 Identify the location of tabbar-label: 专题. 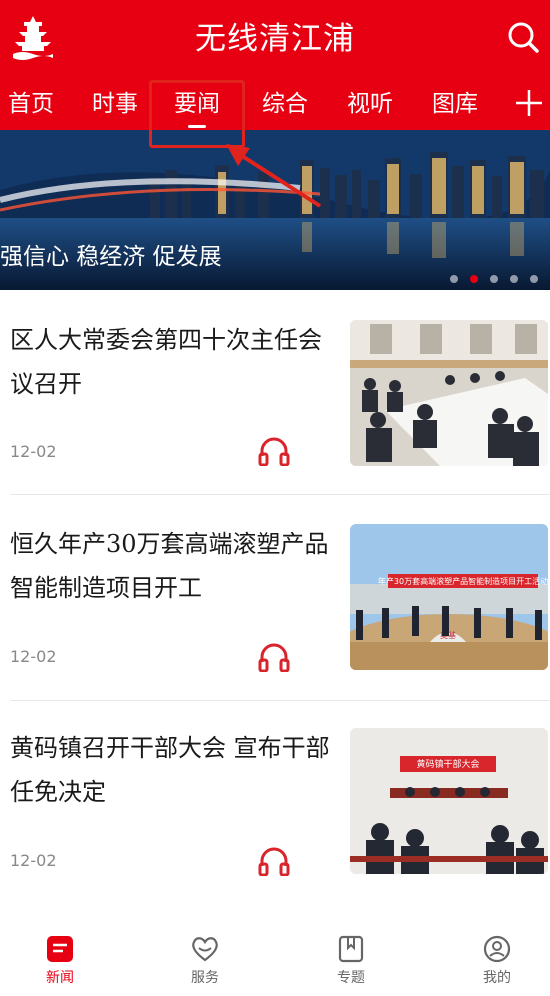
(351, 978).